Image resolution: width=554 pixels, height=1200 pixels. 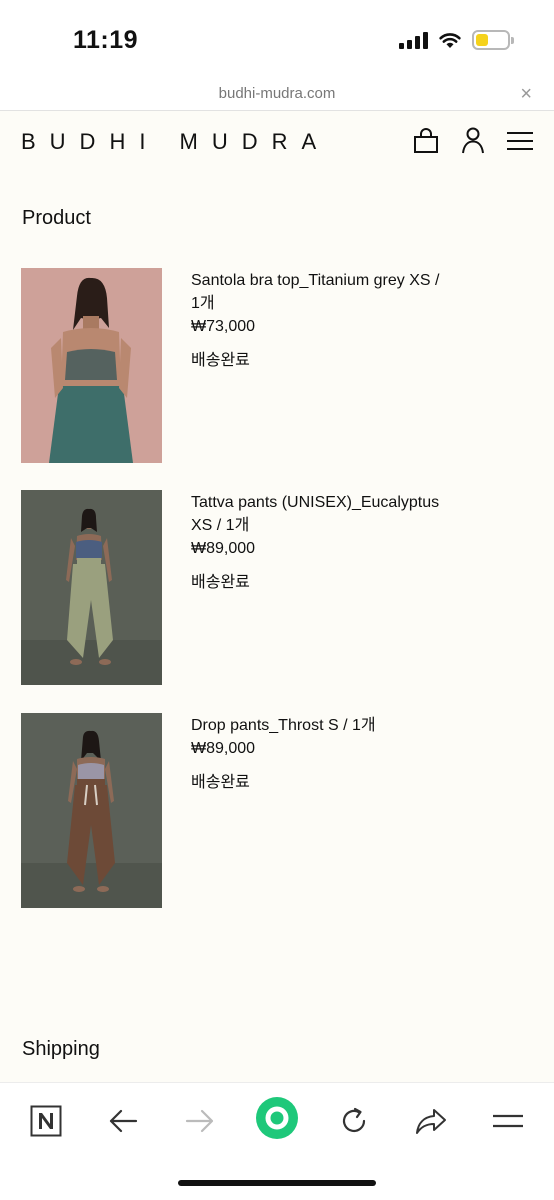 I want to click on product-name-cont: 1개, so click(x=321, y=303).